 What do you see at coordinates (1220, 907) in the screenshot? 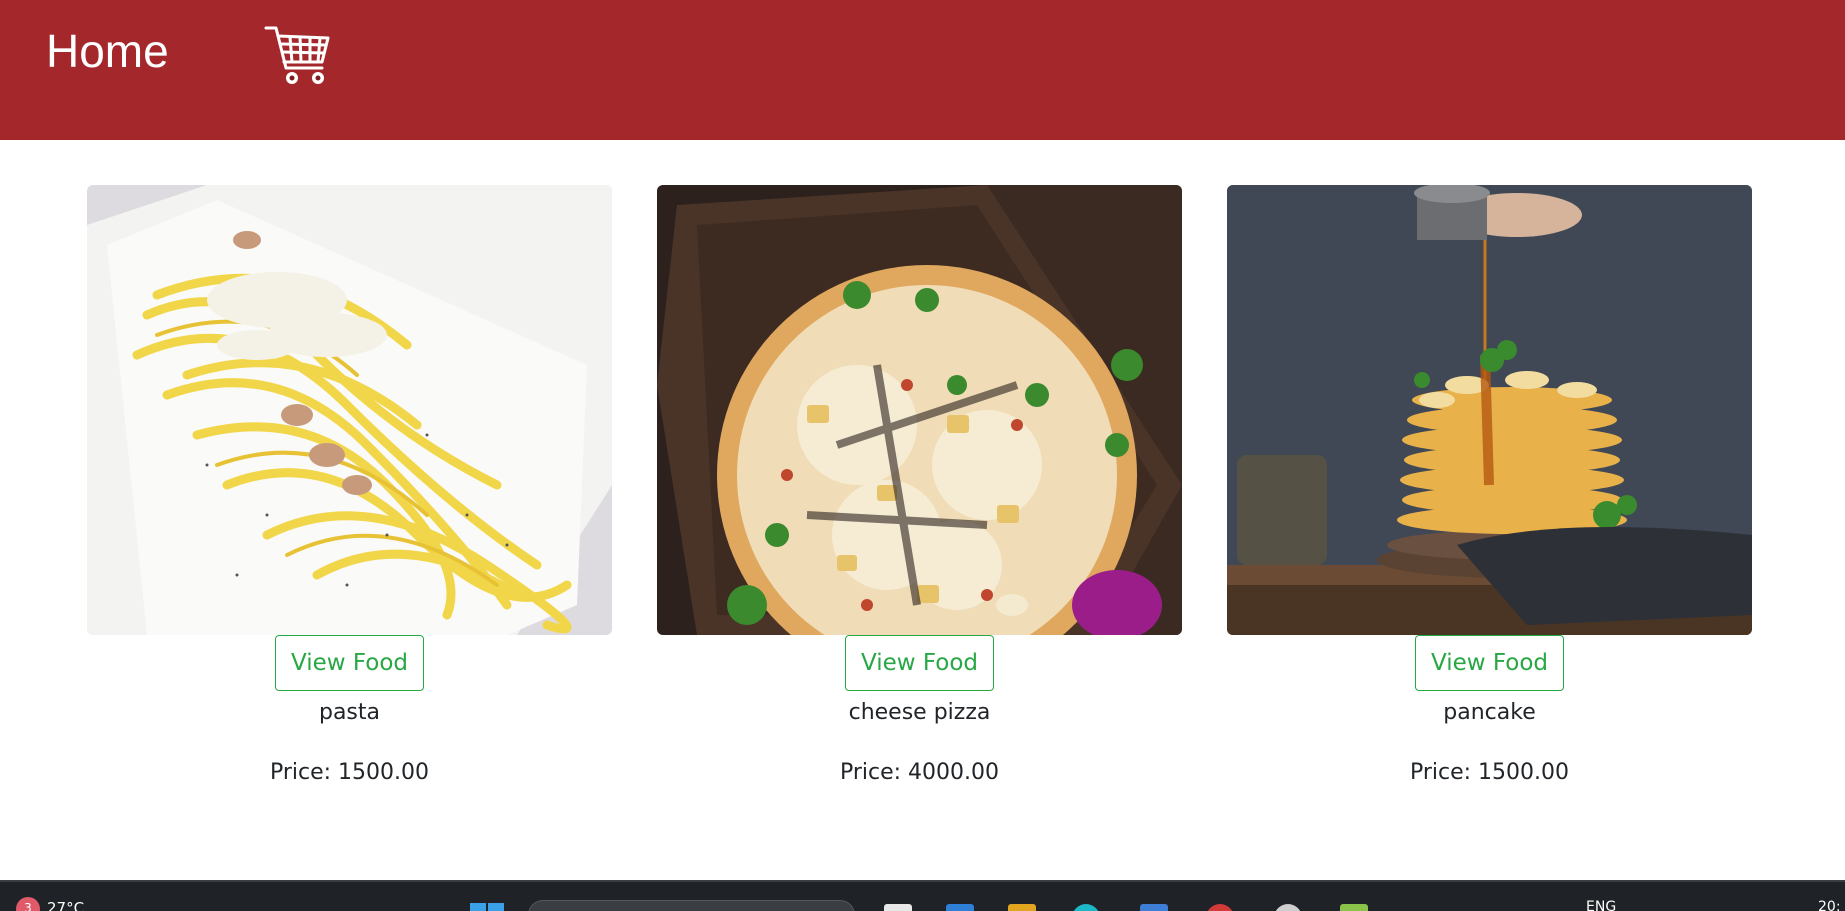
I see `chrome-icon` at bounding box center [1220, 907].